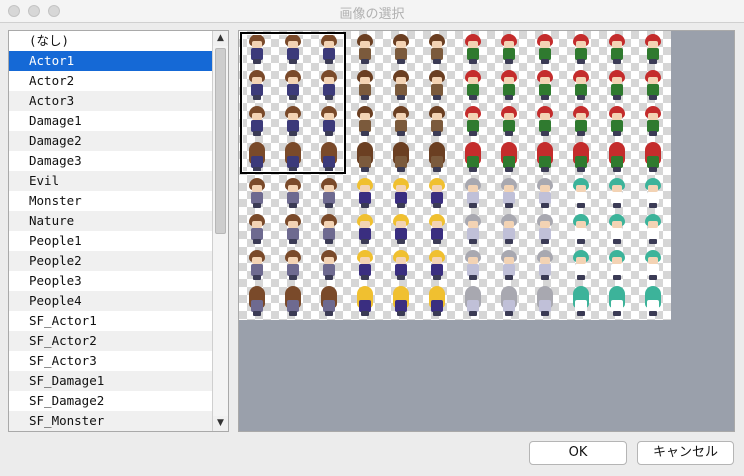  Describe the element at coordinates (110, 281) in the screenshot. I see `list-item: People3` at that location.